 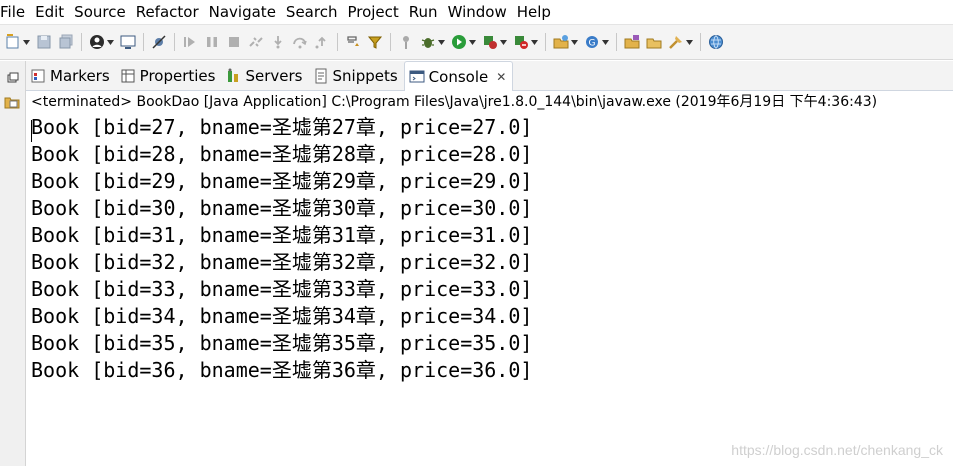 I want to click on left-trim-stack, so click(x=13, y=263).